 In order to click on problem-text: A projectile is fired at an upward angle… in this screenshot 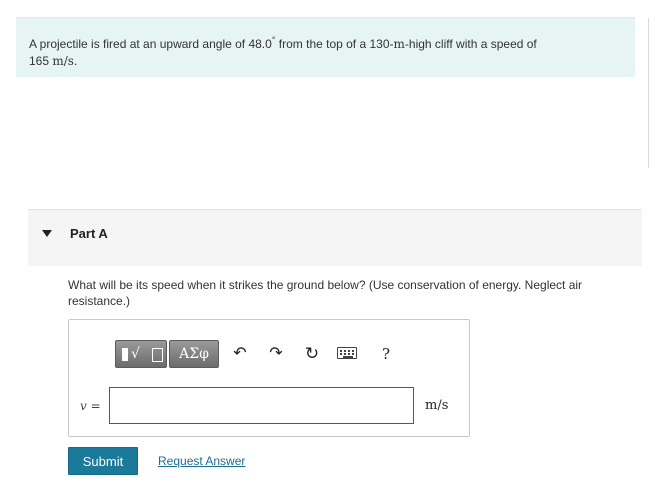, I will do `click(324, 51)`.